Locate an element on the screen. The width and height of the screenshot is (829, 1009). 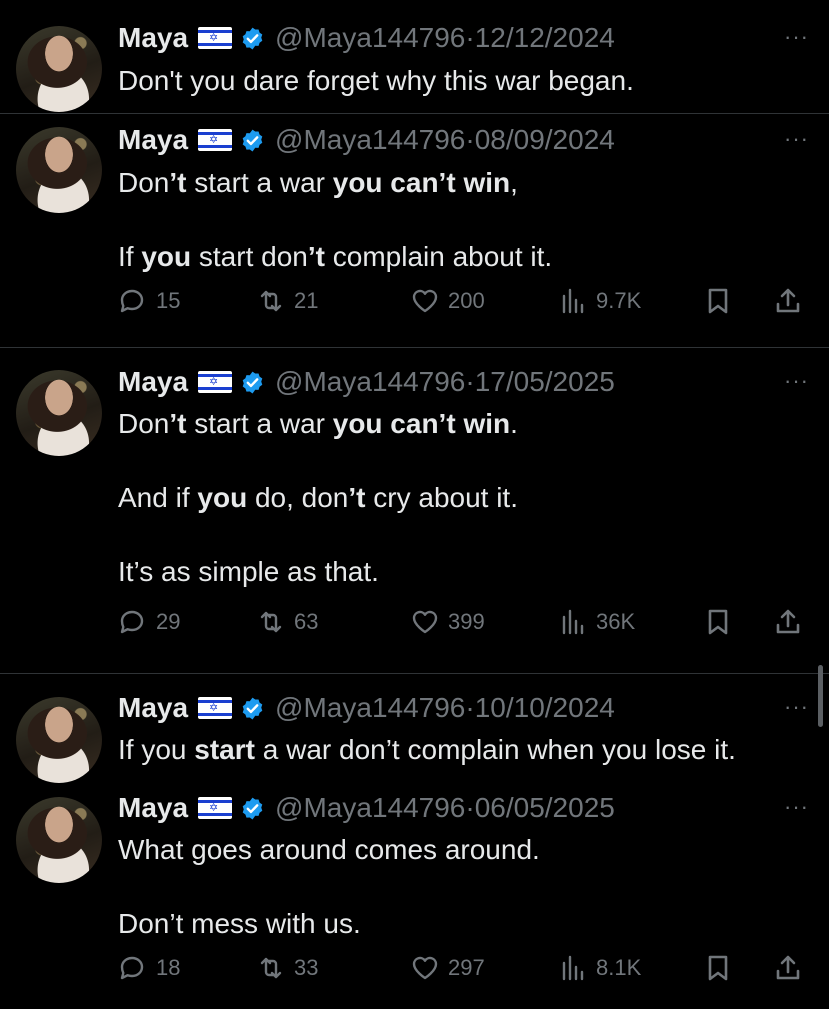
tweet-header: Maya ✡ @Maya144796·06/05/2025 is located at coordinates (366, 808).